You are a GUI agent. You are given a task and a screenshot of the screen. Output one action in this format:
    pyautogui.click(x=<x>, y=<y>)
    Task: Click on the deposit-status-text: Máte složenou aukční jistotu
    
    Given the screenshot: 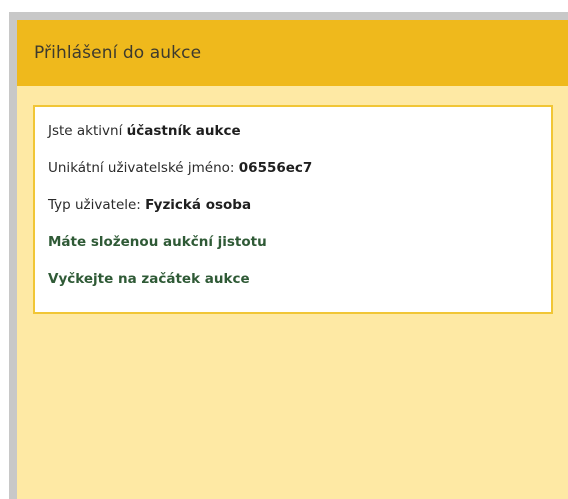 What is the action you would take?
    pyautogui.click(x=157, y=242)
    